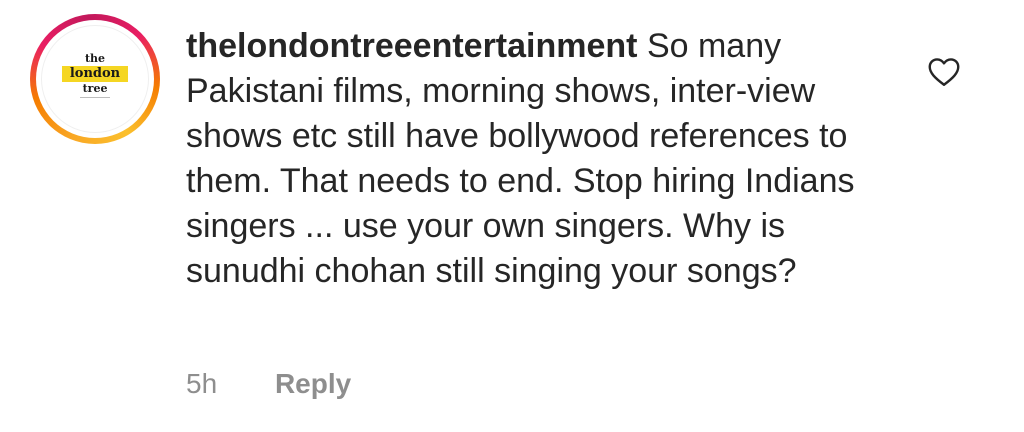 The image size is (1024, 432). I want to click on logo-text-london: london, so click(95, 74).